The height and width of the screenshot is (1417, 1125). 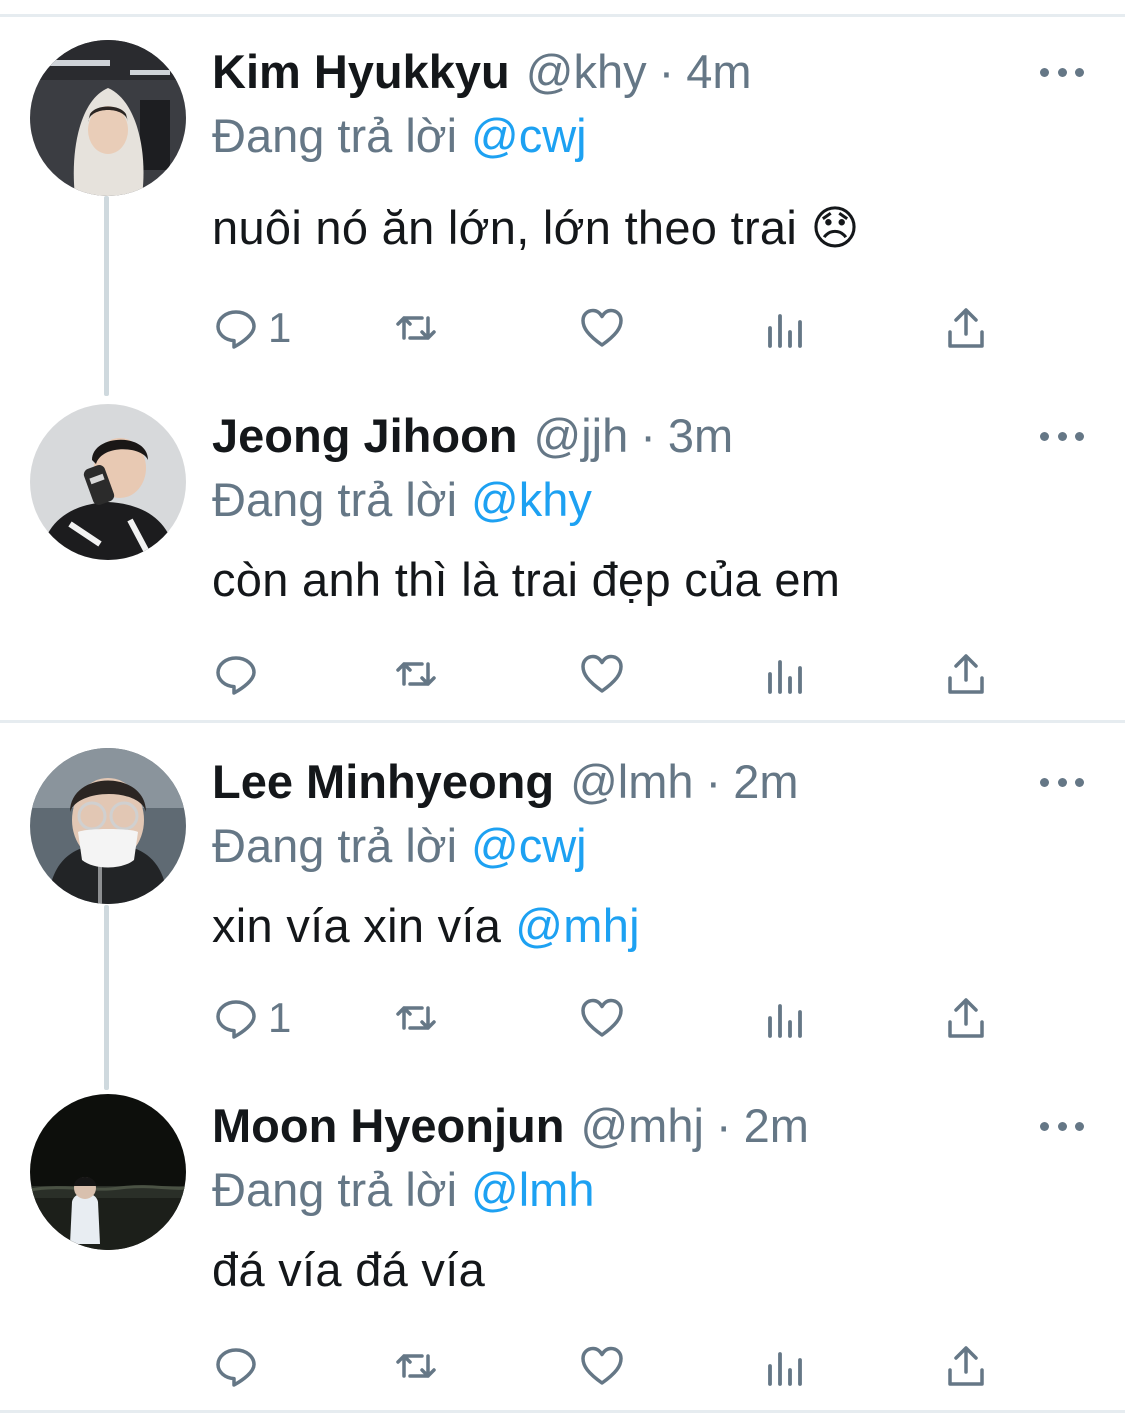 I want to click on tweet-text: còn anh thì là trai đẹp của em, so click(x=526, y=579).